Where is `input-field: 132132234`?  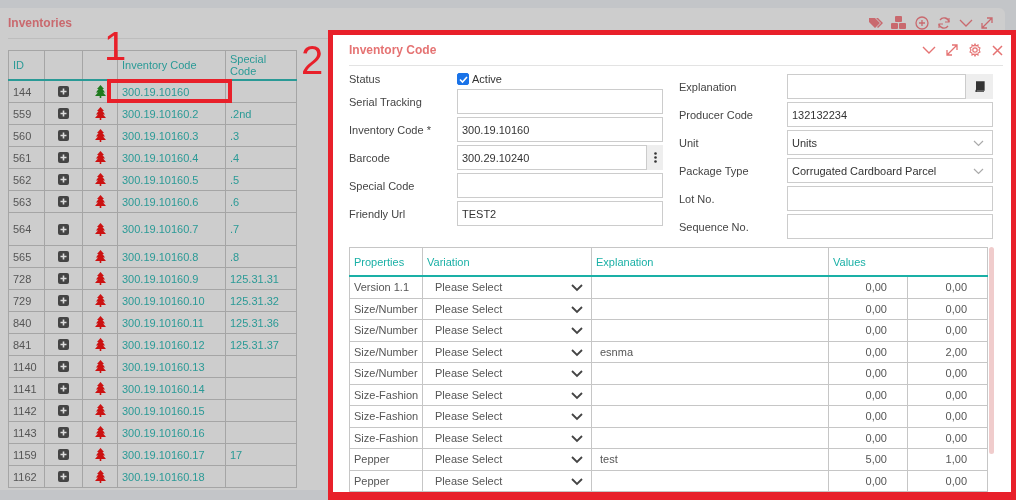
input-field: 132132234 is located at coordinates (890, 114).